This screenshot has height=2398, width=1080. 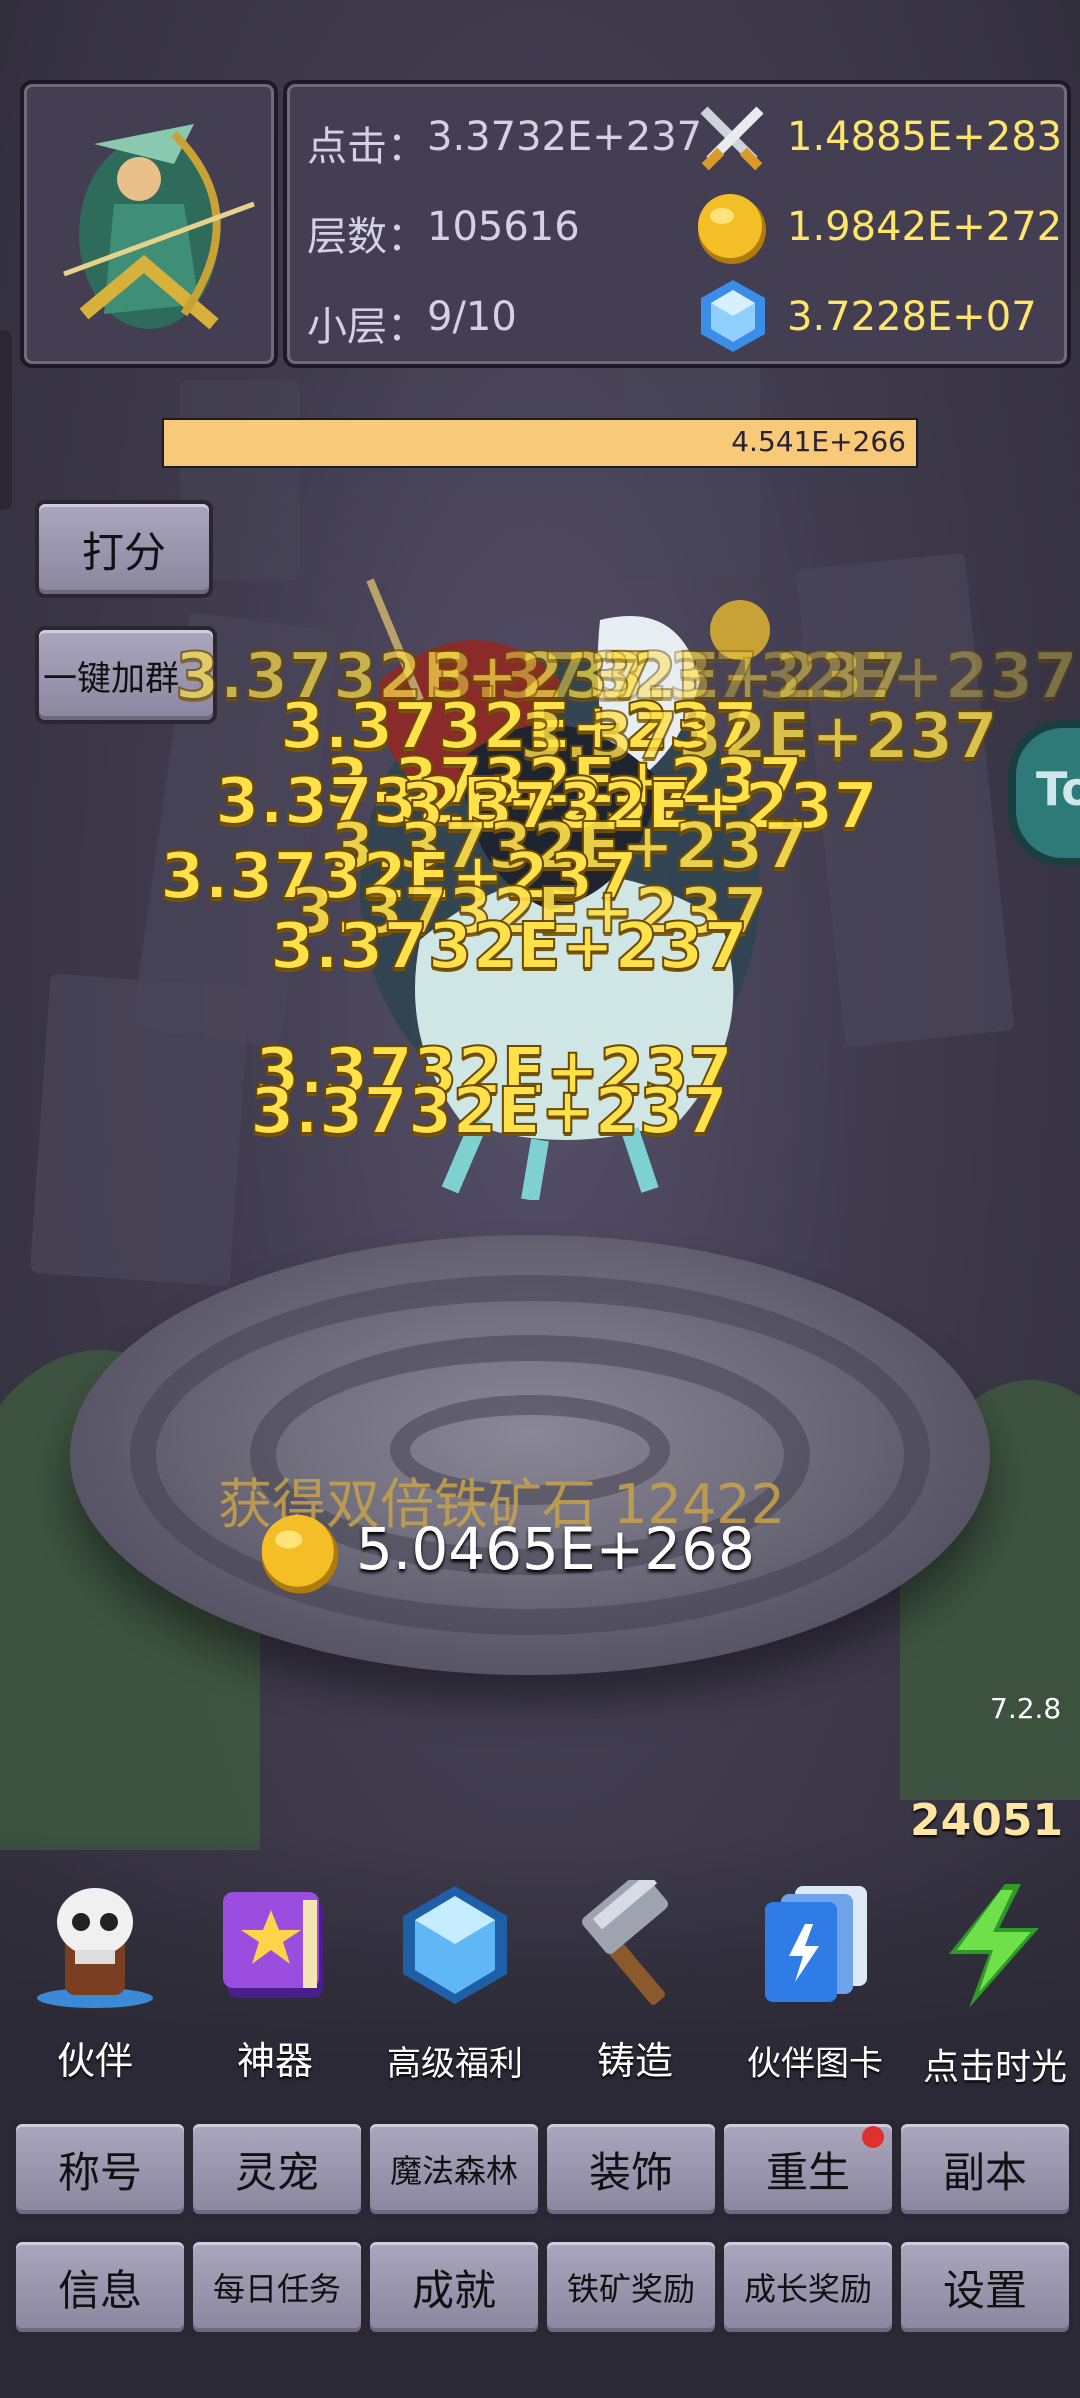 I want to click on gold-value: 1.9842E+272, so click(x=925, y=227).